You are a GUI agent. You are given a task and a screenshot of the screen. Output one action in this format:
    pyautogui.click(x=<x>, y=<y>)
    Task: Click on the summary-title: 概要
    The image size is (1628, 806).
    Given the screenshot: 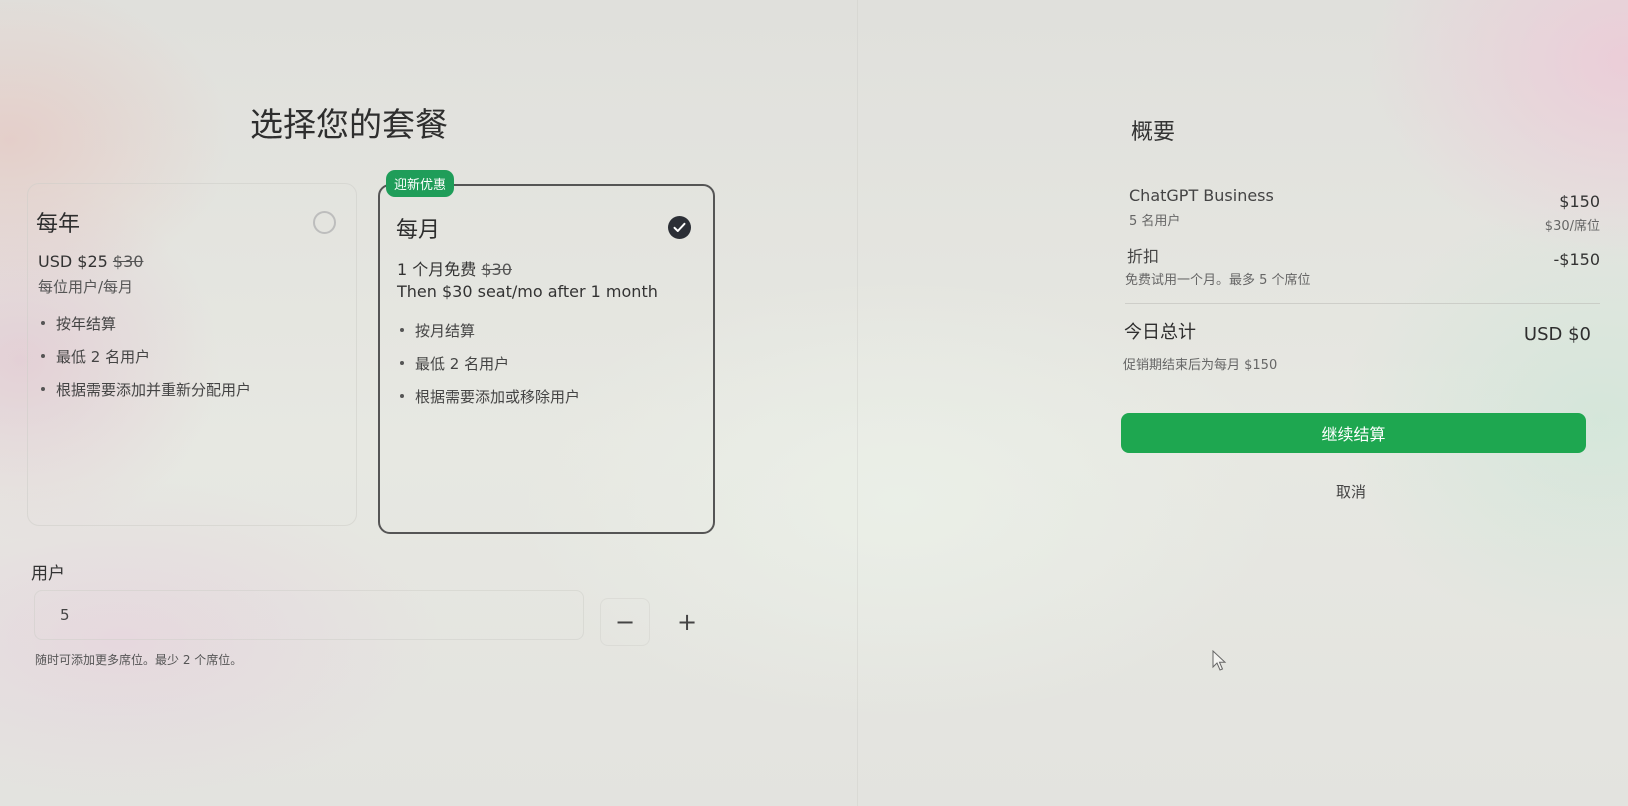 What is the action you would take?
    pyautogui.click(x=1153, y=132)
    